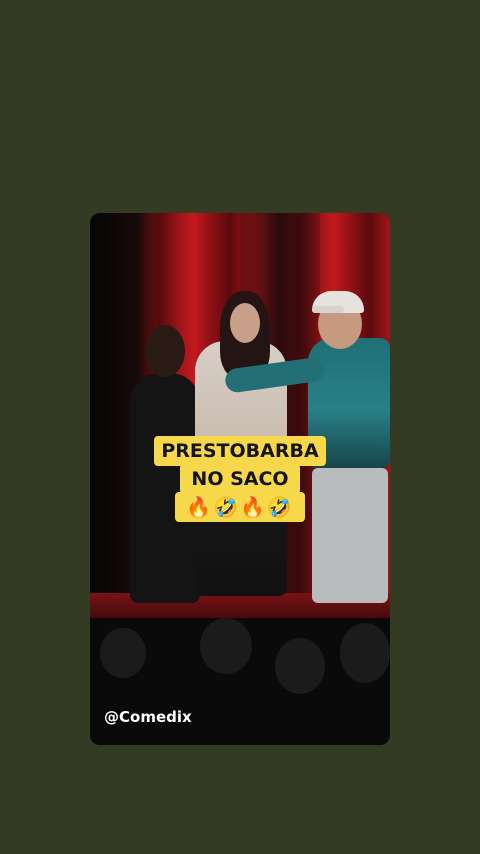 The width and height of the screenshot is (480, 854). I want to click on caption-line: PRESTOBARBA, so click(240, 451).